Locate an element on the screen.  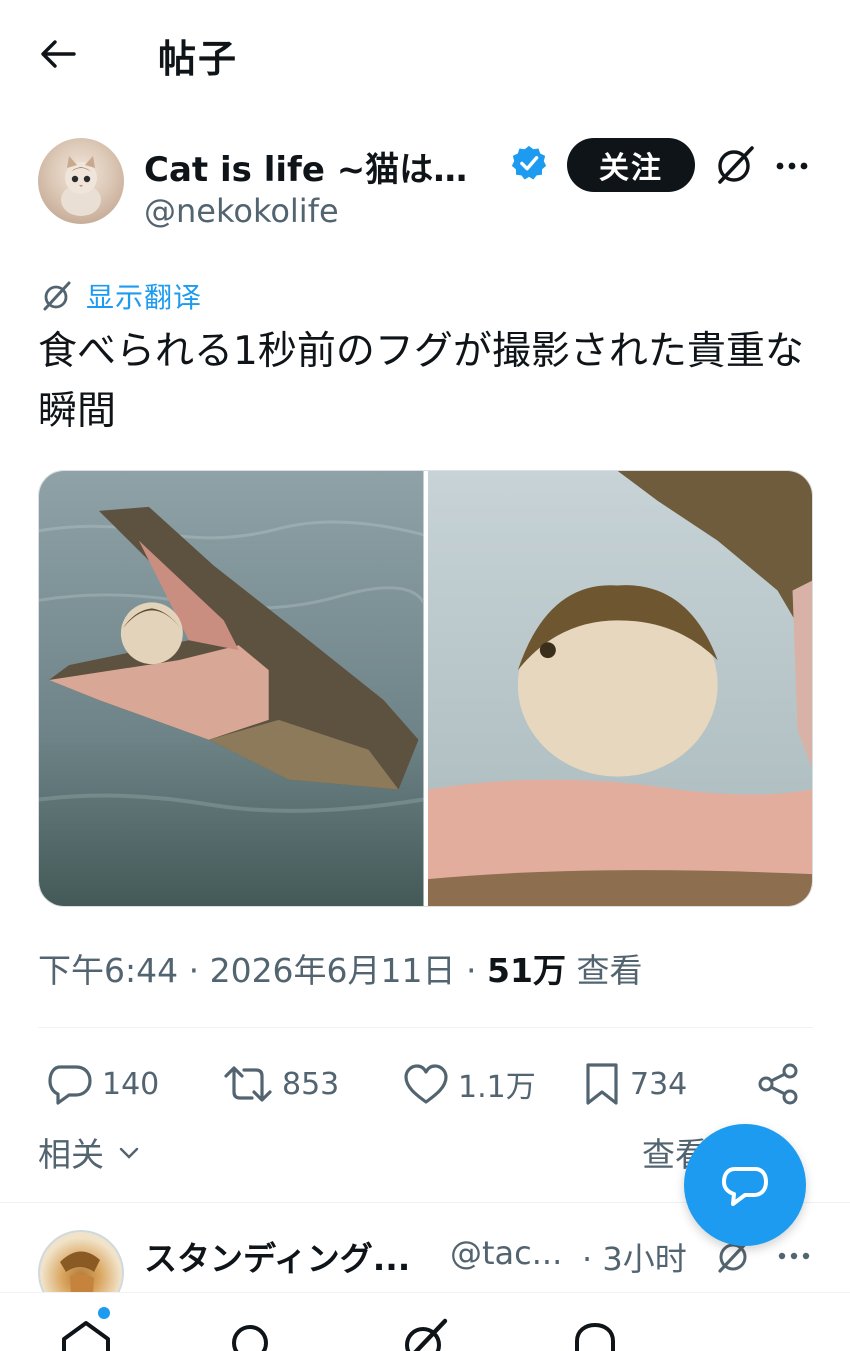
post-meta: 下午6:44 · 2026年6月11日 · 51万 查看 is located at coordinates (340, 968).